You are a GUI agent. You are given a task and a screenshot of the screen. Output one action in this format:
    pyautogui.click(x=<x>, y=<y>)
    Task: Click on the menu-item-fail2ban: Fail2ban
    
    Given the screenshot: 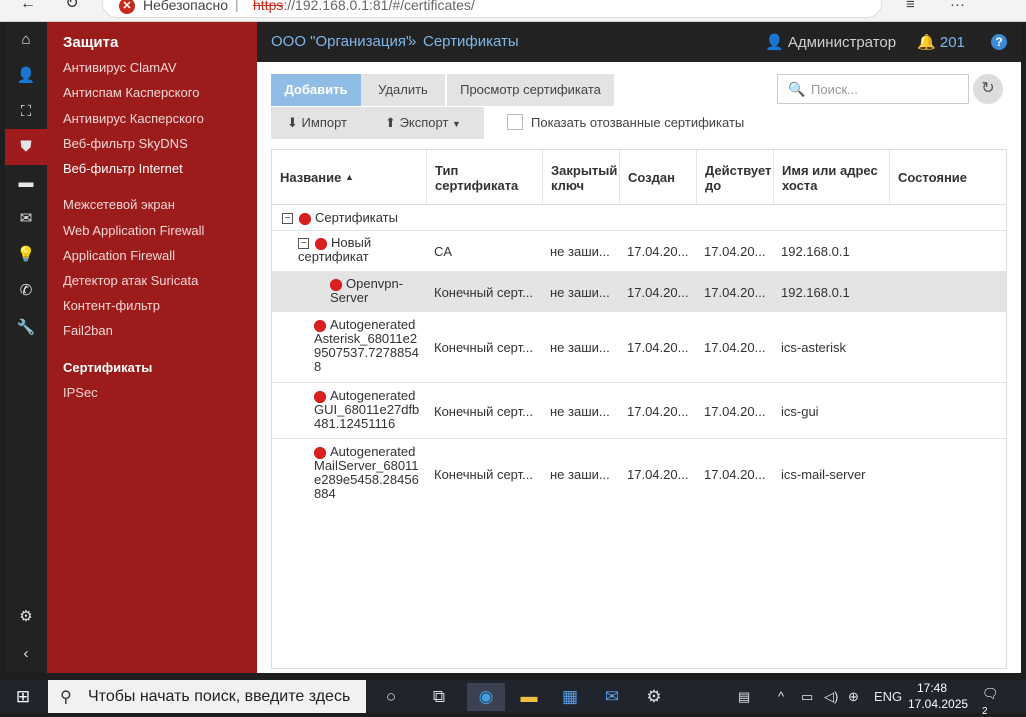 What is the action you would take?
    pyautogui.click(x=88, y=330)
    